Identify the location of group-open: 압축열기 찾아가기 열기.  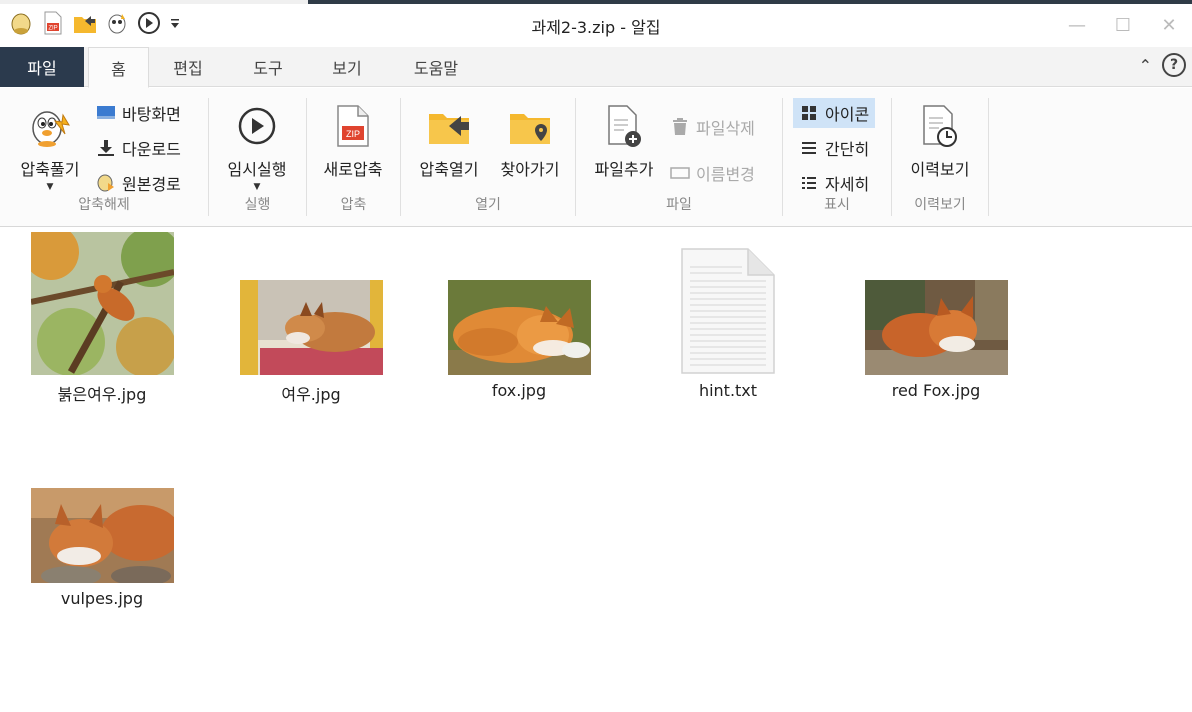
(488, 155).